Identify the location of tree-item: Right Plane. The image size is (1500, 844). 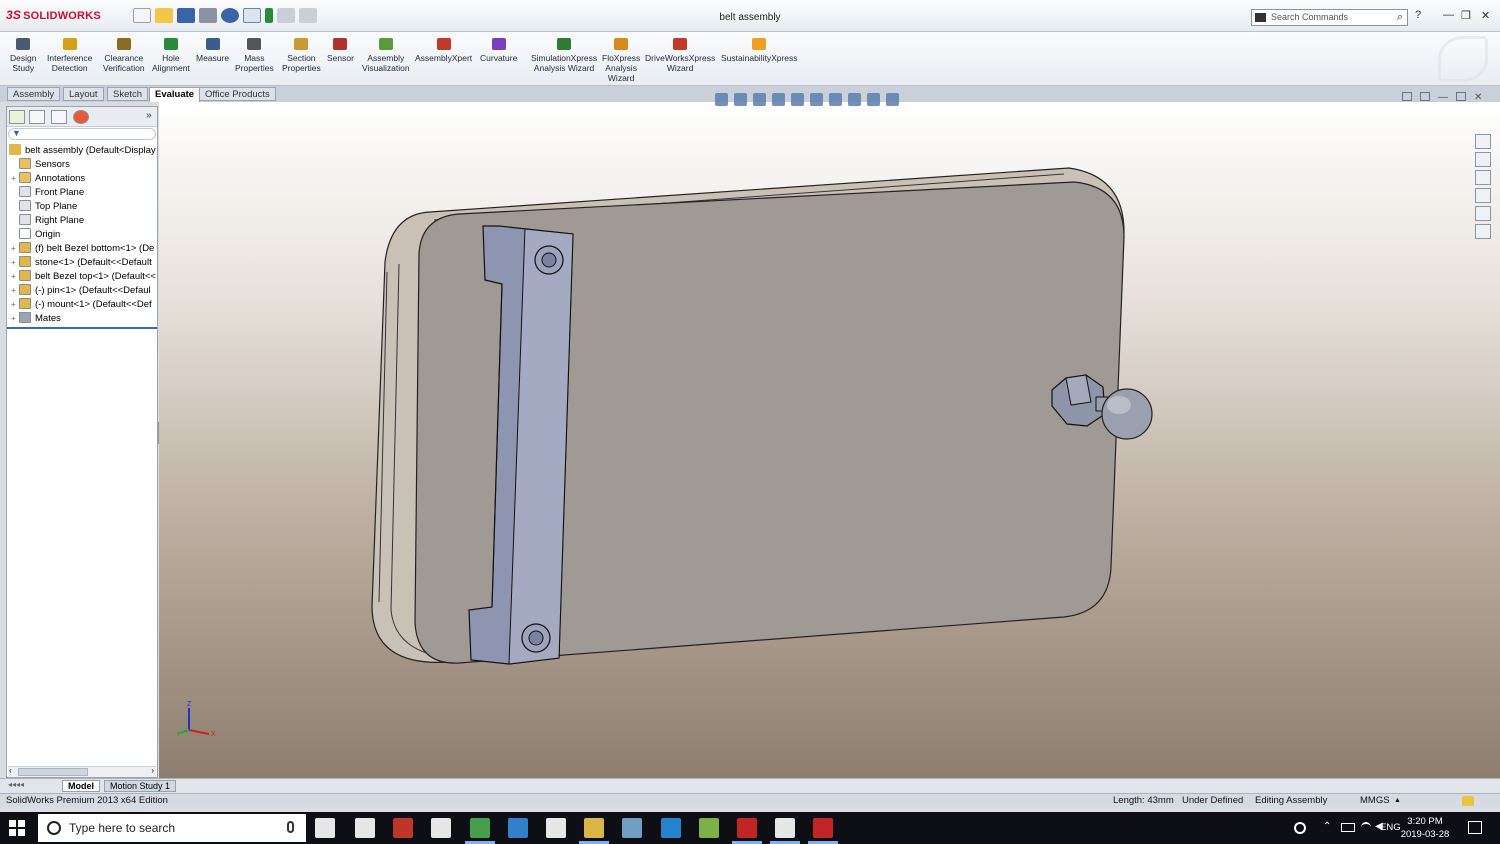
(47, 221).